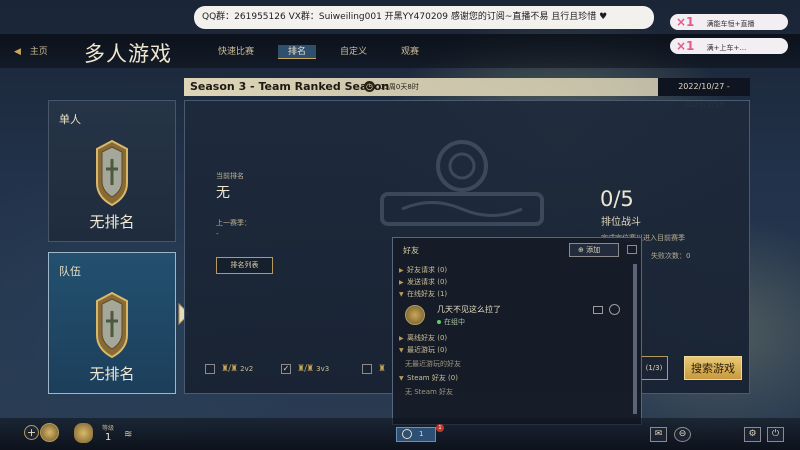 The image size is (800, 450). Describe the element at coordinates (112, 374) in the screenshot. I see `team-rank-status: 无排名` at that location.